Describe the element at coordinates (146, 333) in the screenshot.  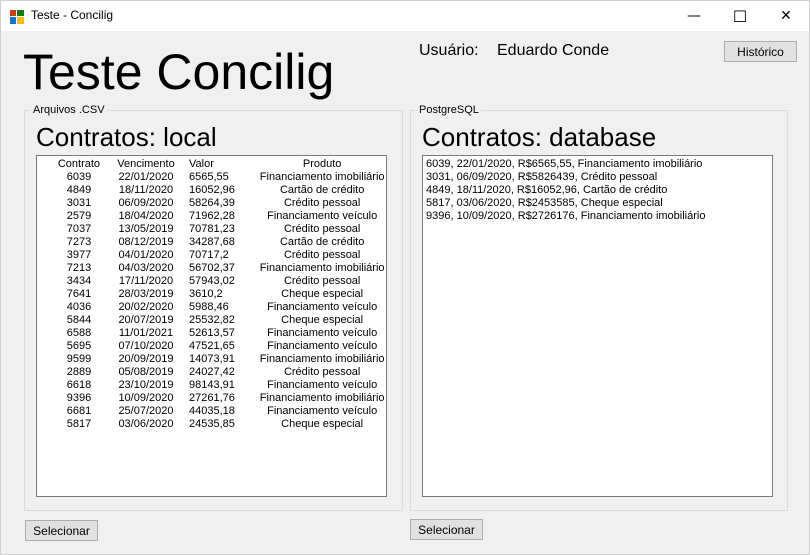
I see `cell-vencimento: 11/01/2021` at that location.